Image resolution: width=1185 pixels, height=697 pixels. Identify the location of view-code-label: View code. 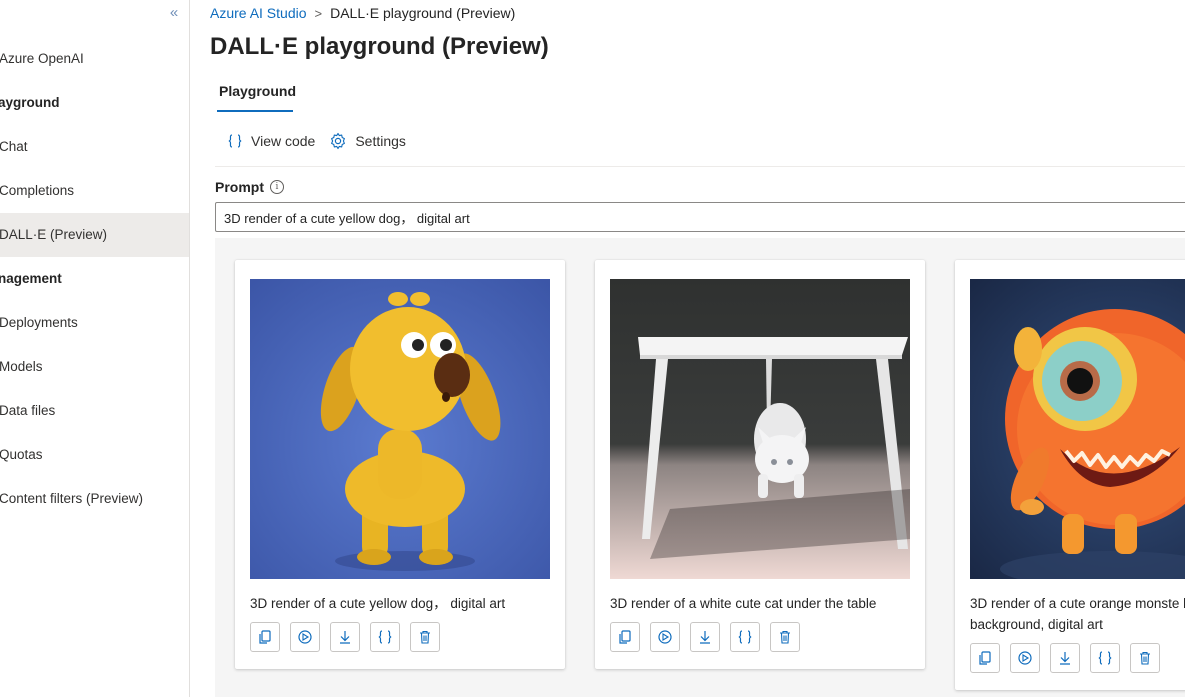
(283, 141).